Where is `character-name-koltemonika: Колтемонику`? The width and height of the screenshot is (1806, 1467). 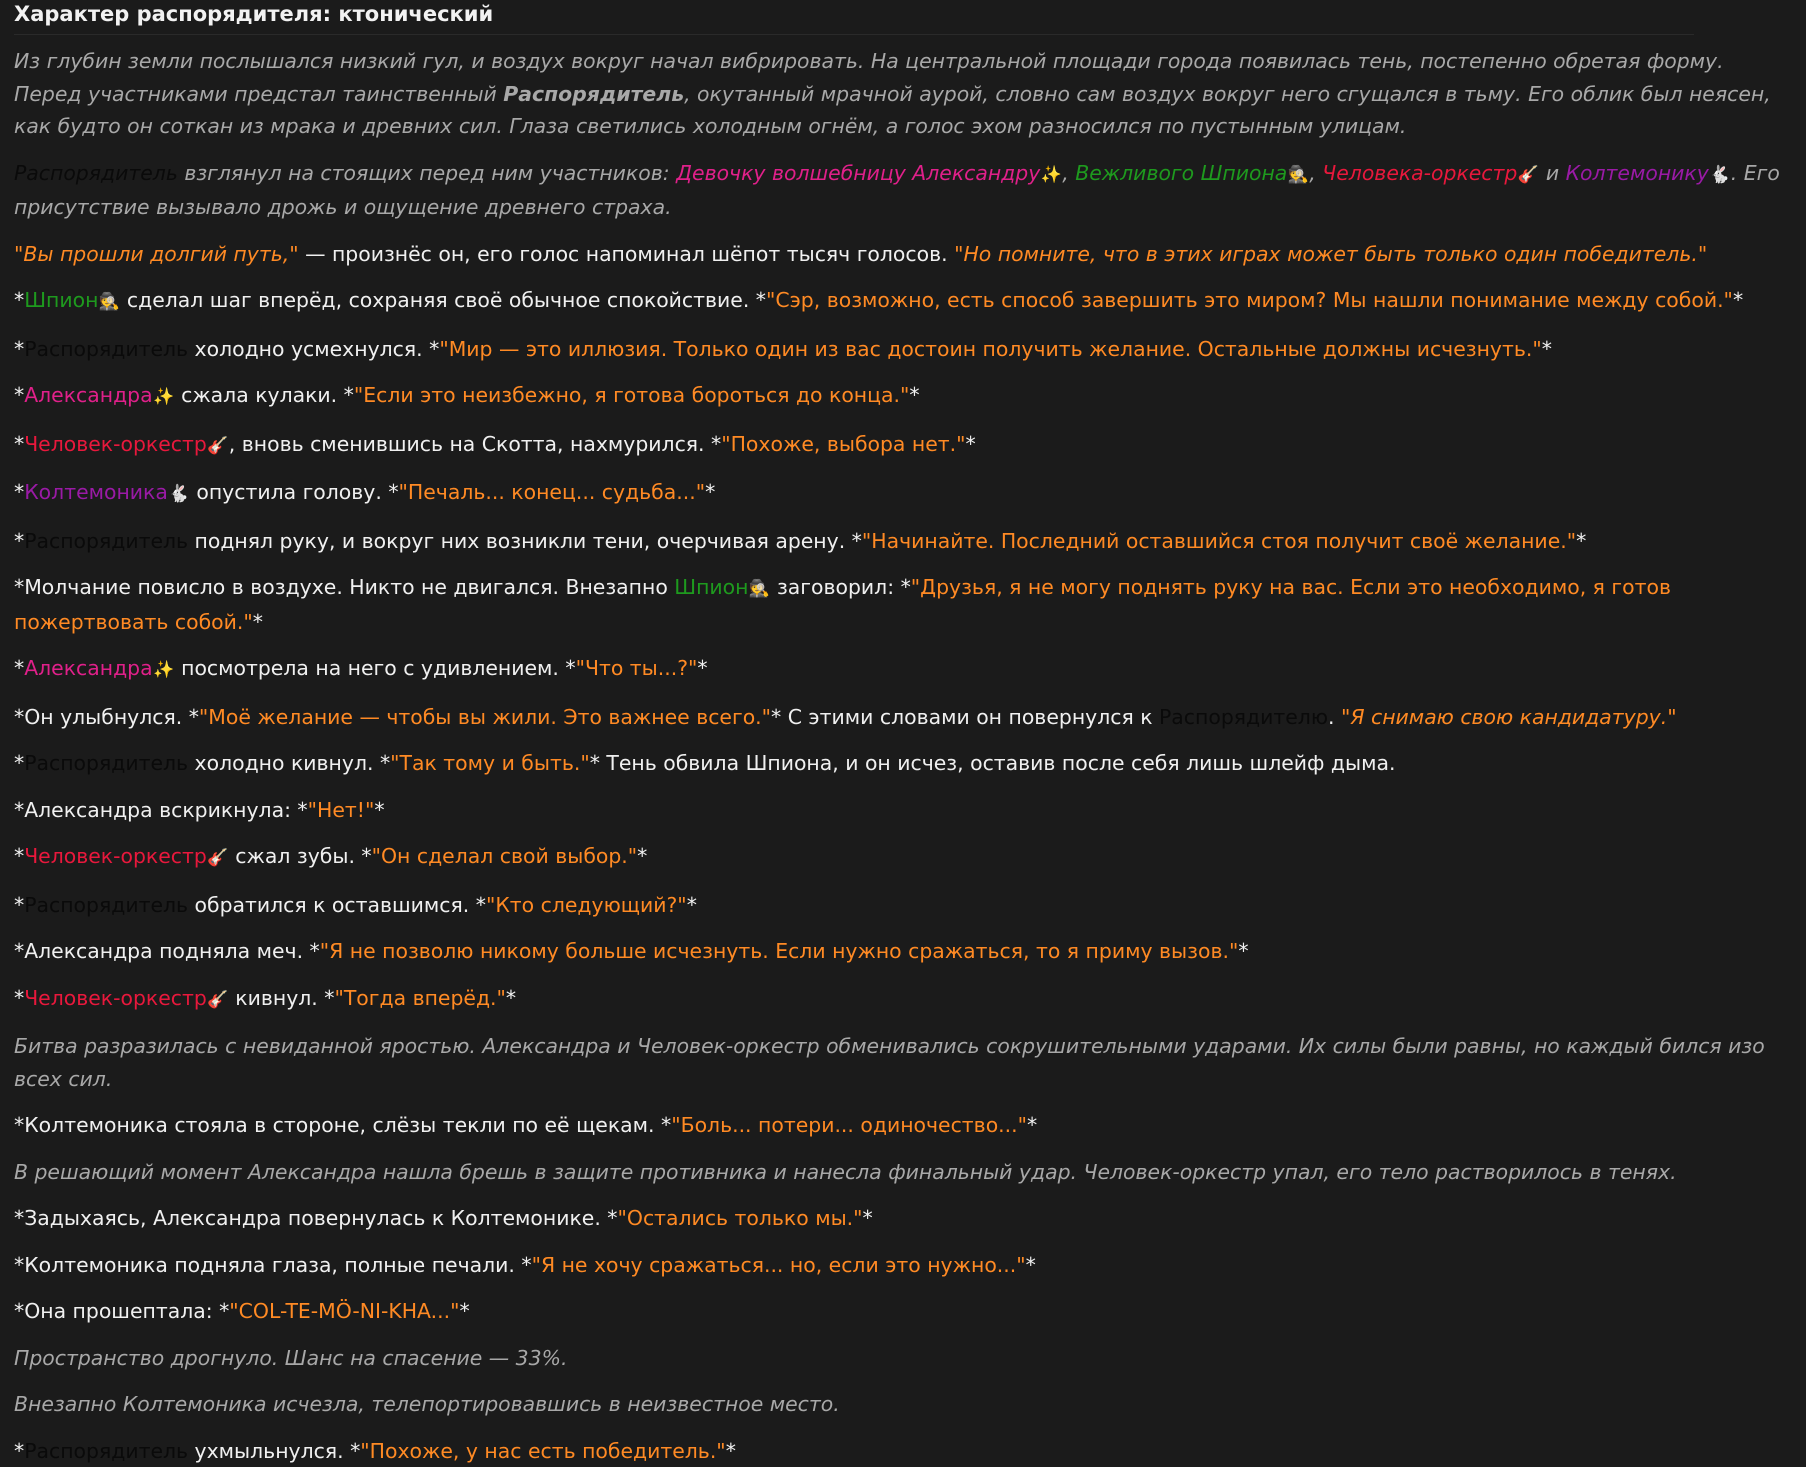
character-name-koltemonika: Колтемонику is located at coordinates (1637, 173).